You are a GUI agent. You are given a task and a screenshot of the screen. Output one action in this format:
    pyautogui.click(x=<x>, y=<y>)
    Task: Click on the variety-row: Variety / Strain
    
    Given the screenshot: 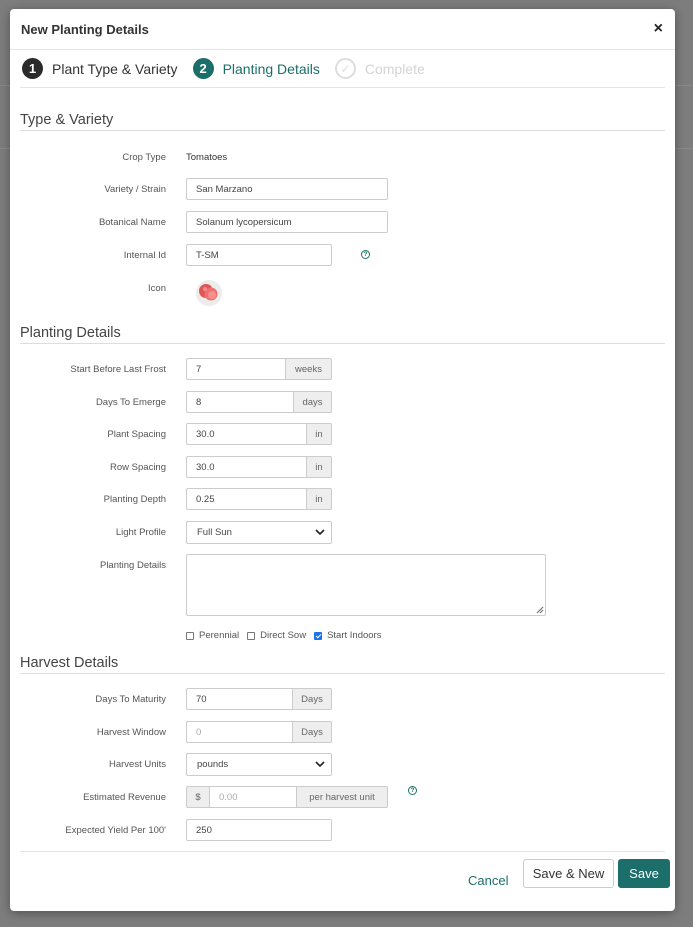 What is the action you would take?
    pyautogui.click(x=342, y=189)
    